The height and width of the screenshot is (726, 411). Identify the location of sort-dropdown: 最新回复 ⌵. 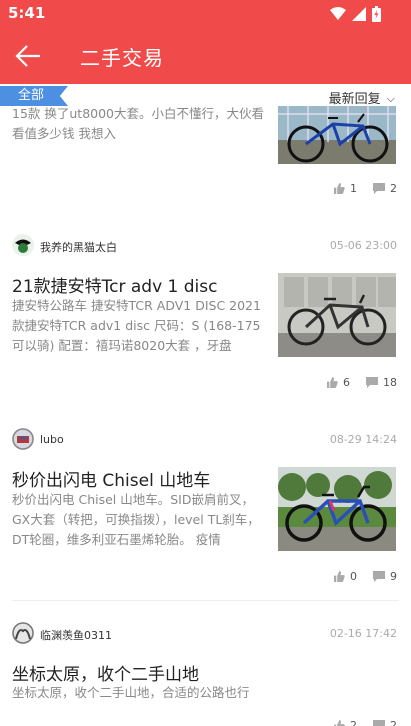
(362, 97).